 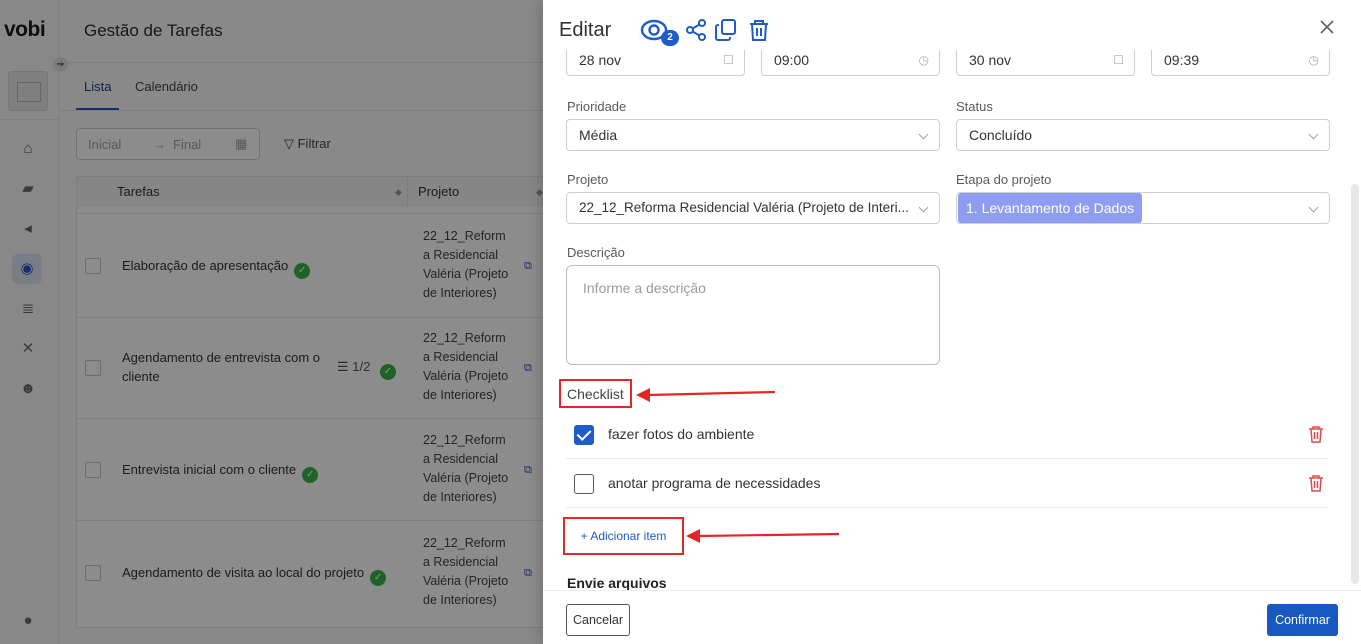 What do you see at coordinates (595, 393) in the screenshot?
I see `checklist-label: Checklist` at bounding box center [595, 393].